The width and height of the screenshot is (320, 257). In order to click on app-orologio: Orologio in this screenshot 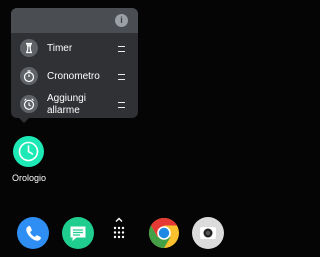, I will do `click(29, 161)`.